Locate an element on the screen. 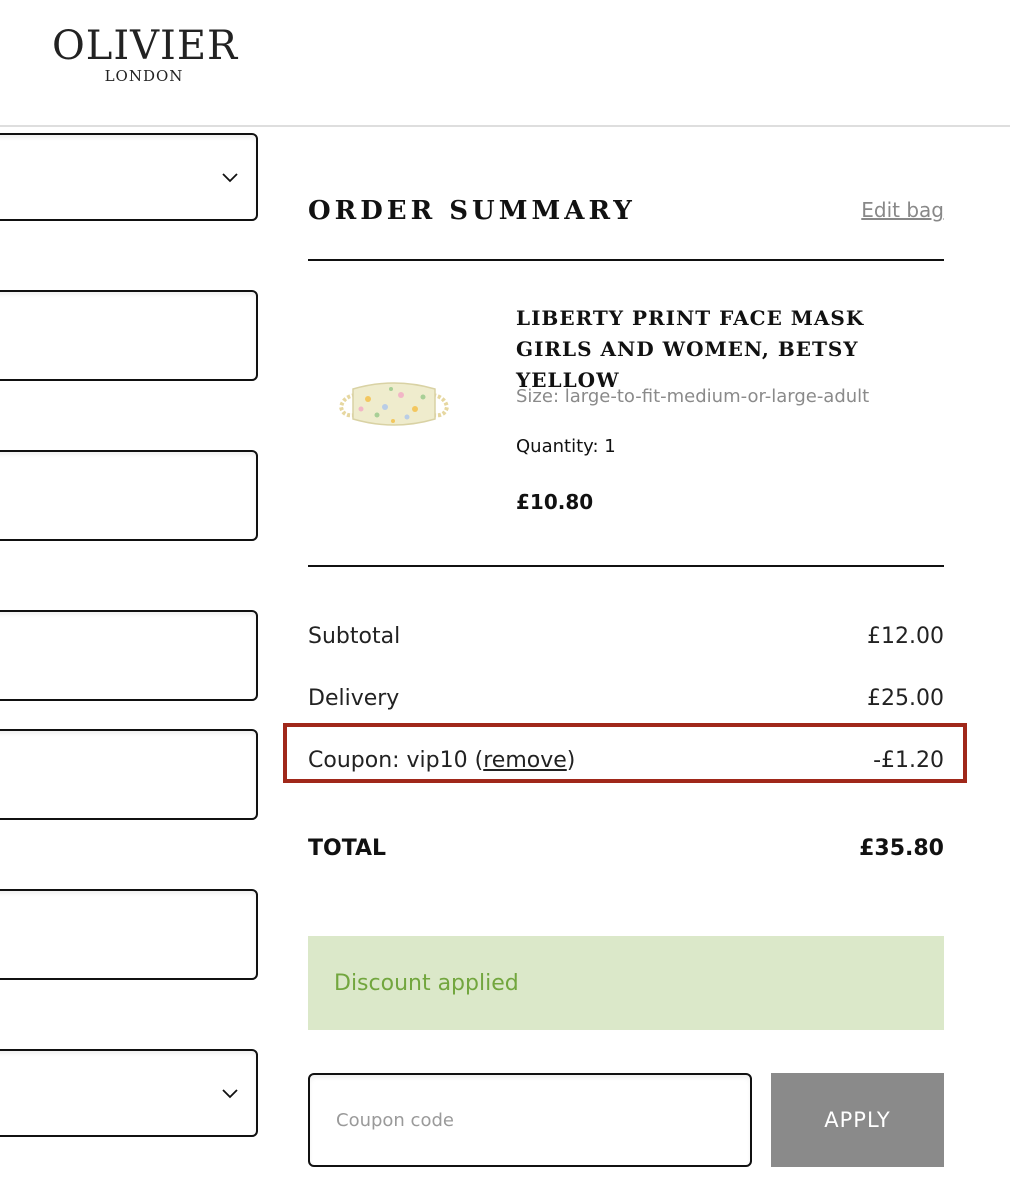  region-select is located at coordinates (129, 1093).